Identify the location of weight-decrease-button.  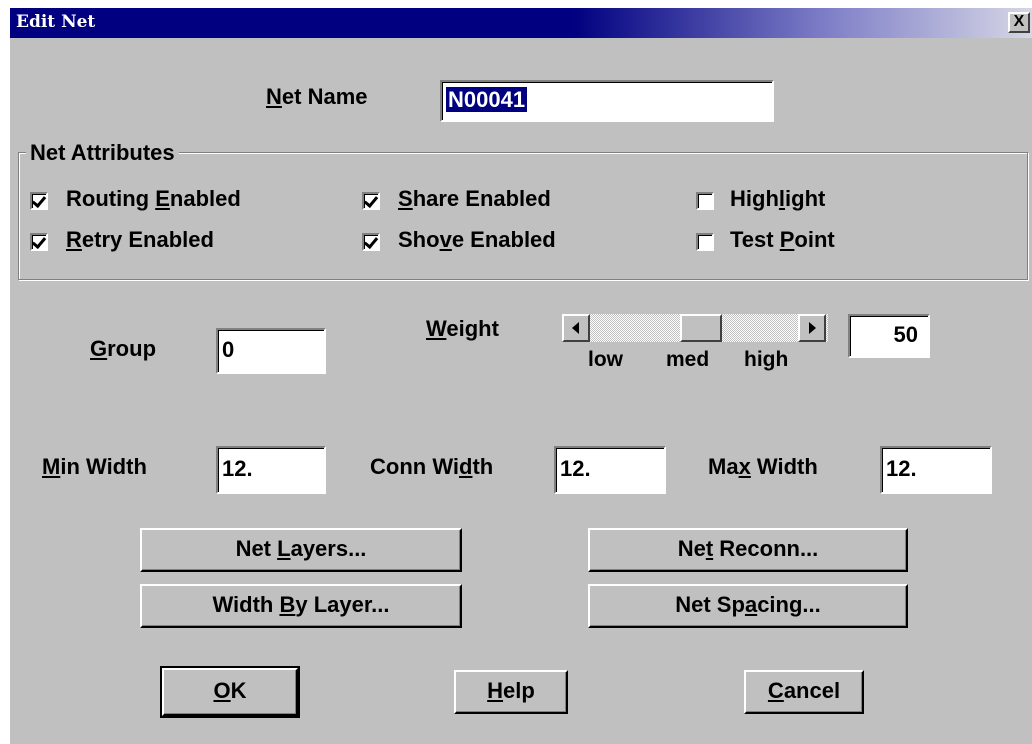
(576, 328).